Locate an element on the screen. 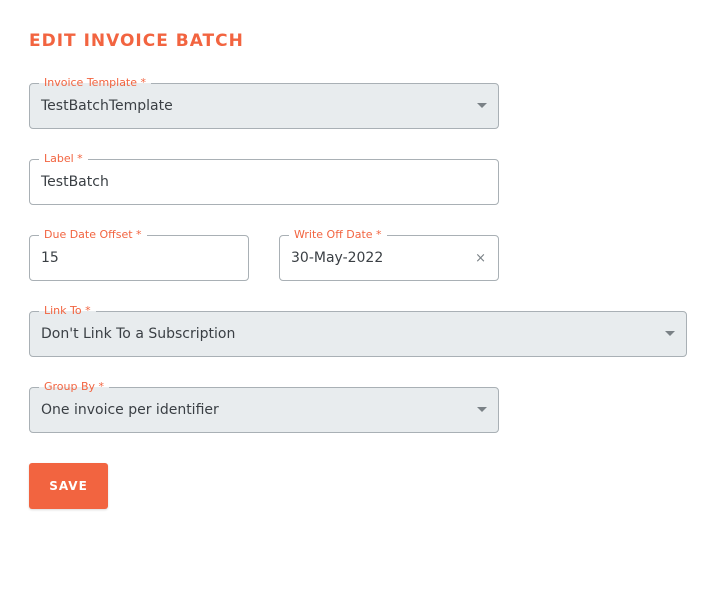 The height and width of the screenshot is (594, 717). group-by-select: Group By * One invoice per identifier is located at coordinates (264, 406).